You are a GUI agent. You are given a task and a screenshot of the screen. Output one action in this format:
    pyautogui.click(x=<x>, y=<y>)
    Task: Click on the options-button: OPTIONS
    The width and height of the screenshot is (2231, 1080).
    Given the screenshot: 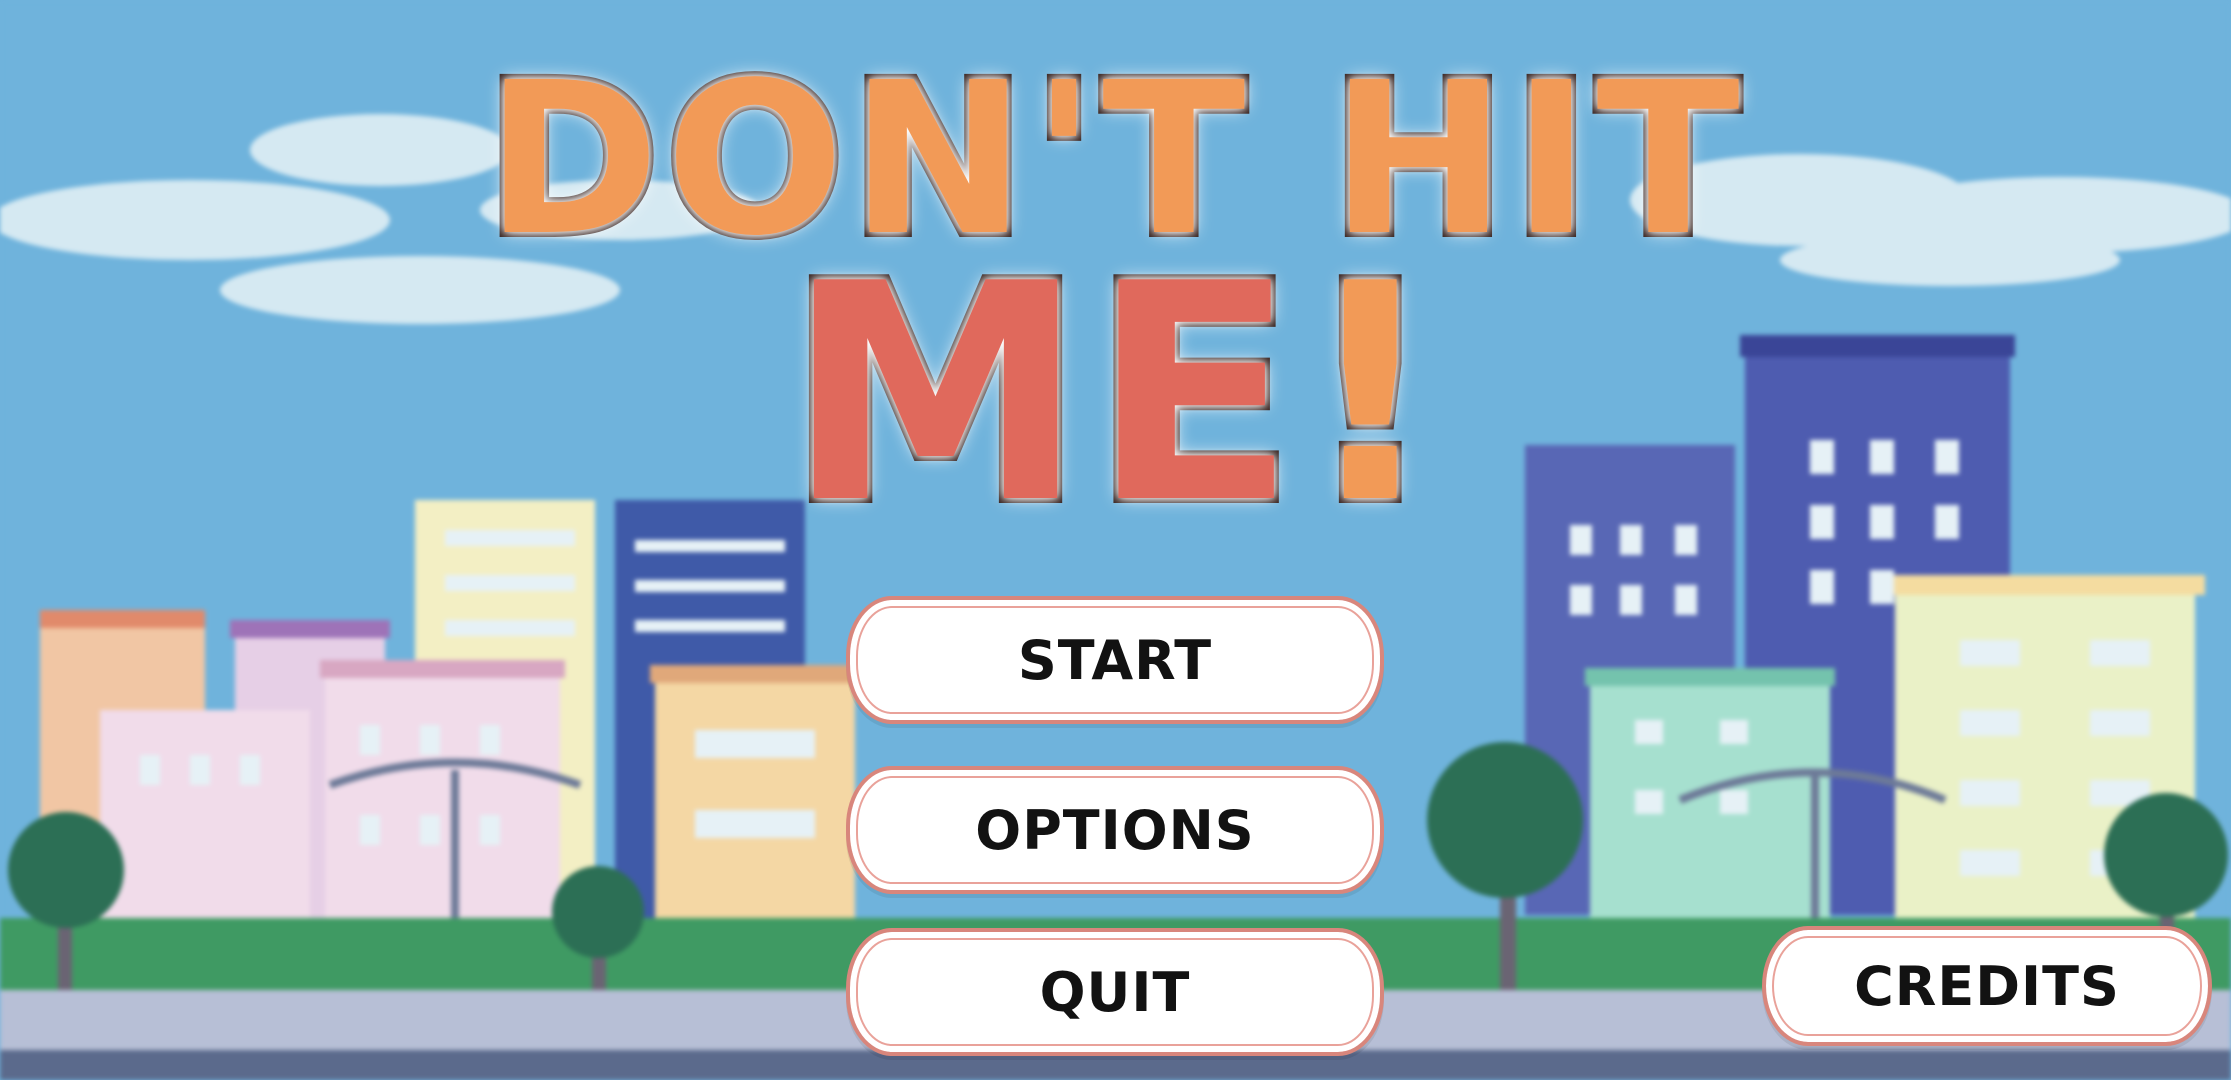 What is the action you would take?
    pyautogui.click(x=1115, y=830)
    